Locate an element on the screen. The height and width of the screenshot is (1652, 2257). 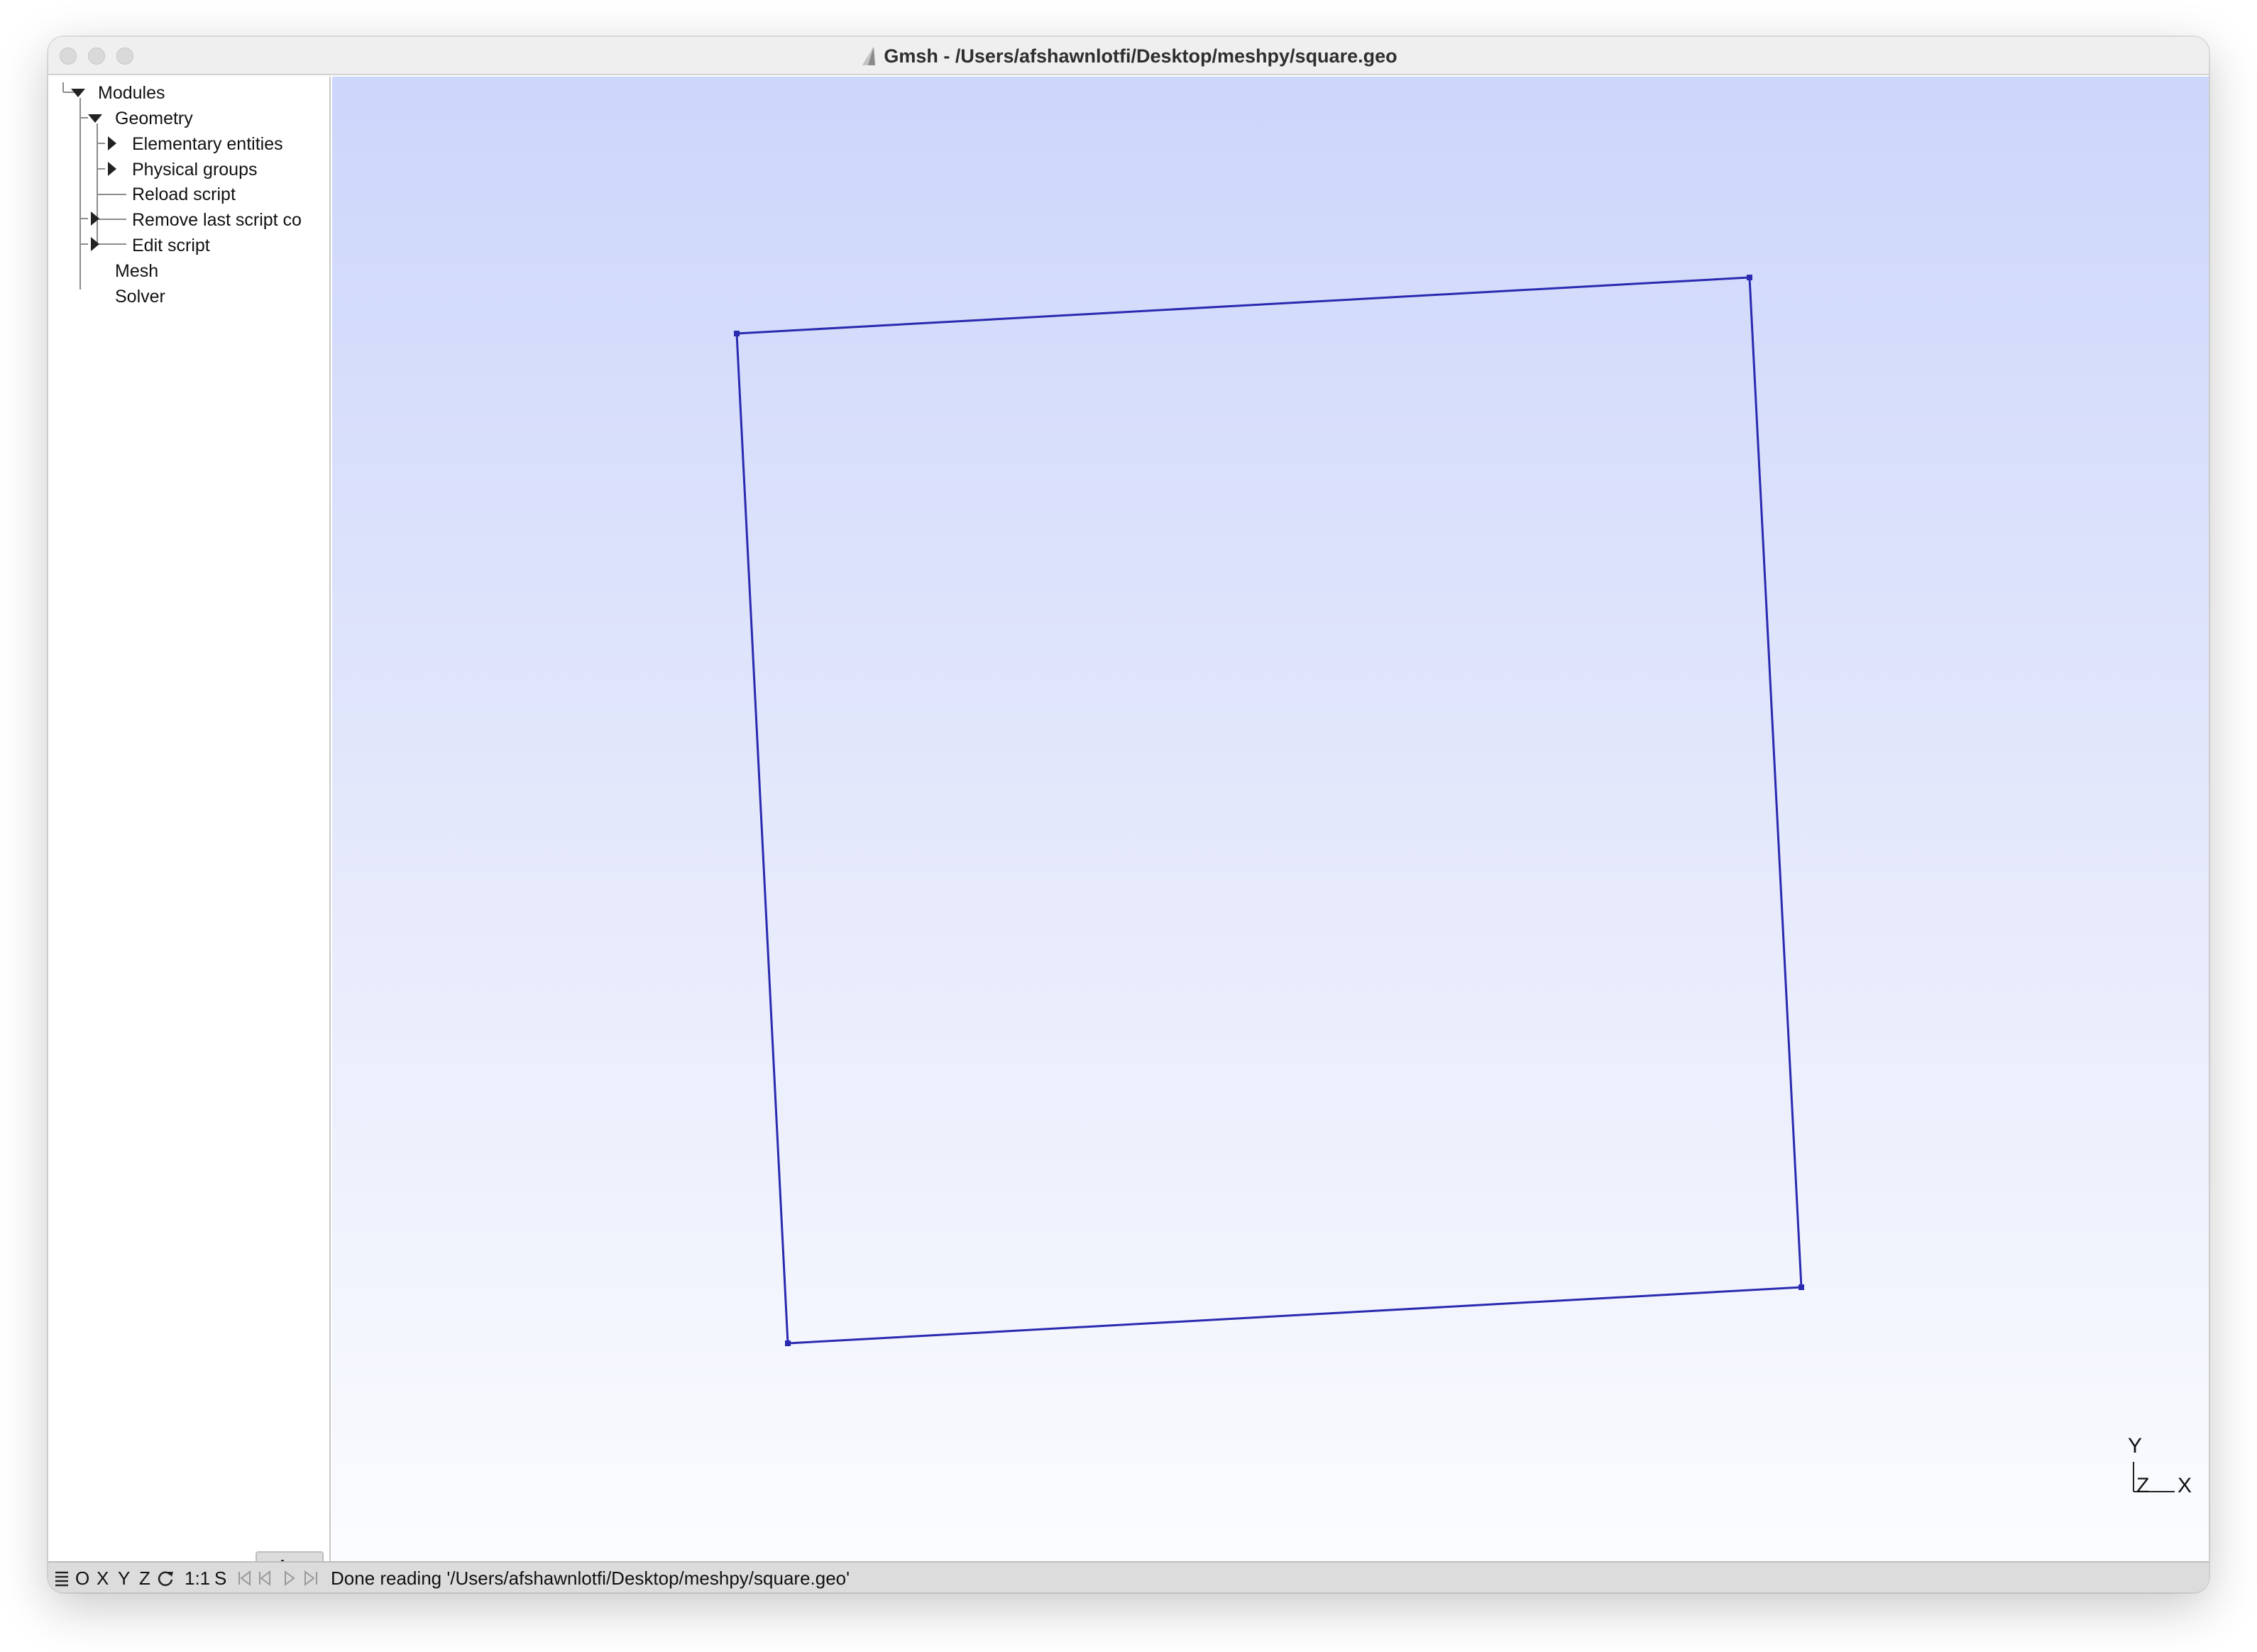
tree-item-modules: Modules is located at coordinates (131, 93).